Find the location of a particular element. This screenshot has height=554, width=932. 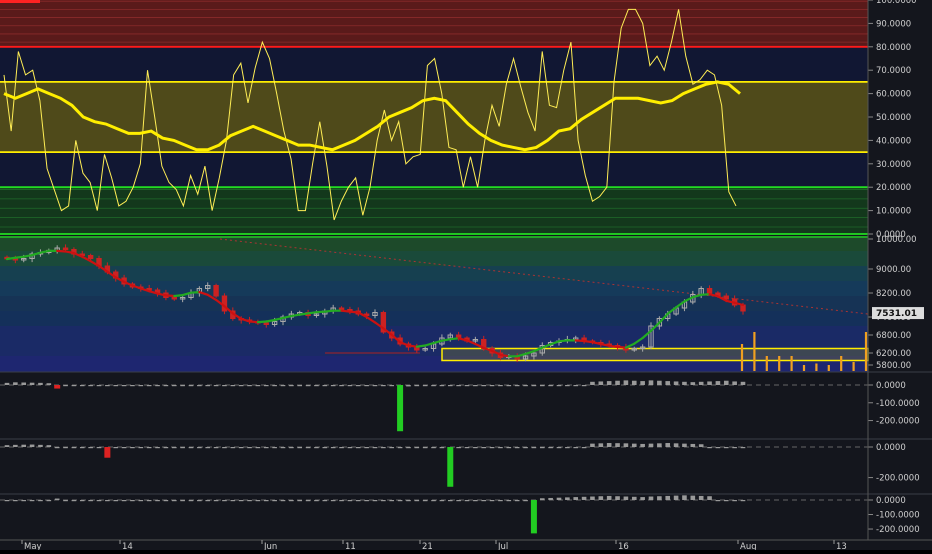

histogram-tick-label: 0.0000 is located at coordinates (891, 448).